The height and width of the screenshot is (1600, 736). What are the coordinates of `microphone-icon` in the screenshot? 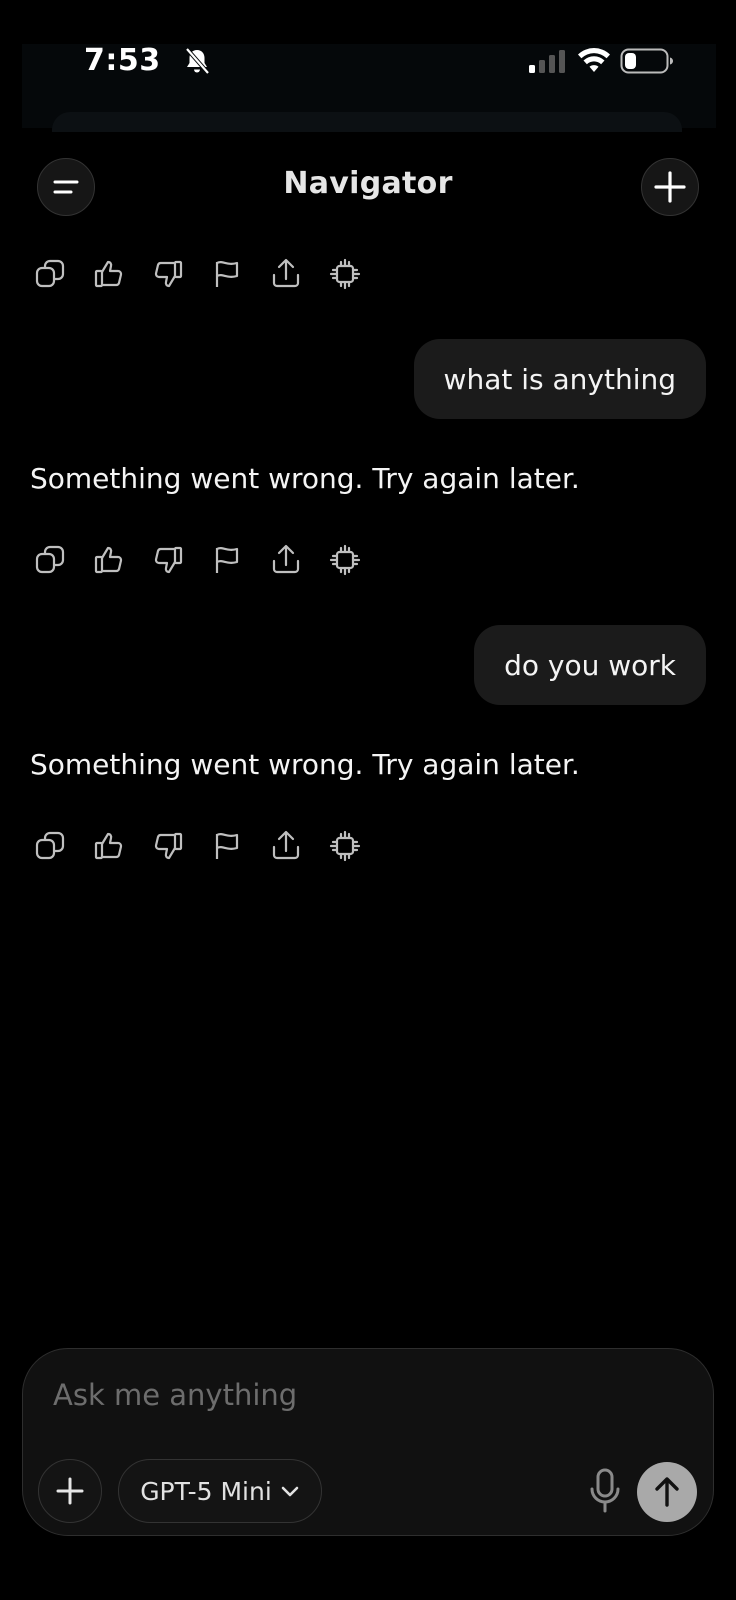 It's located at (605, 1490).